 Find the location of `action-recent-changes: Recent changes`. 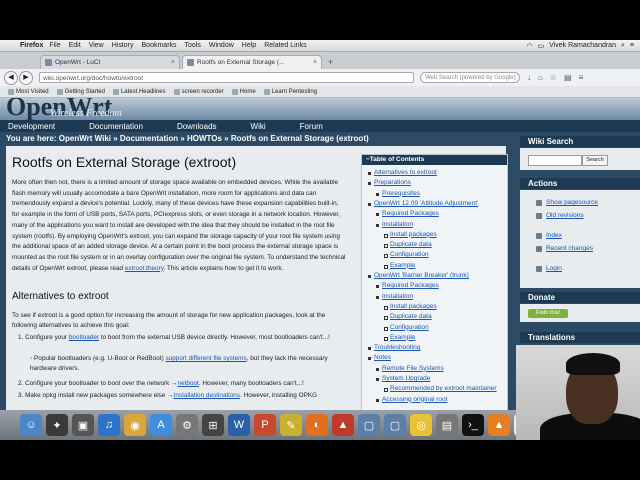

action-recent-changes: Recent changes is located at coordinates (569, 248).